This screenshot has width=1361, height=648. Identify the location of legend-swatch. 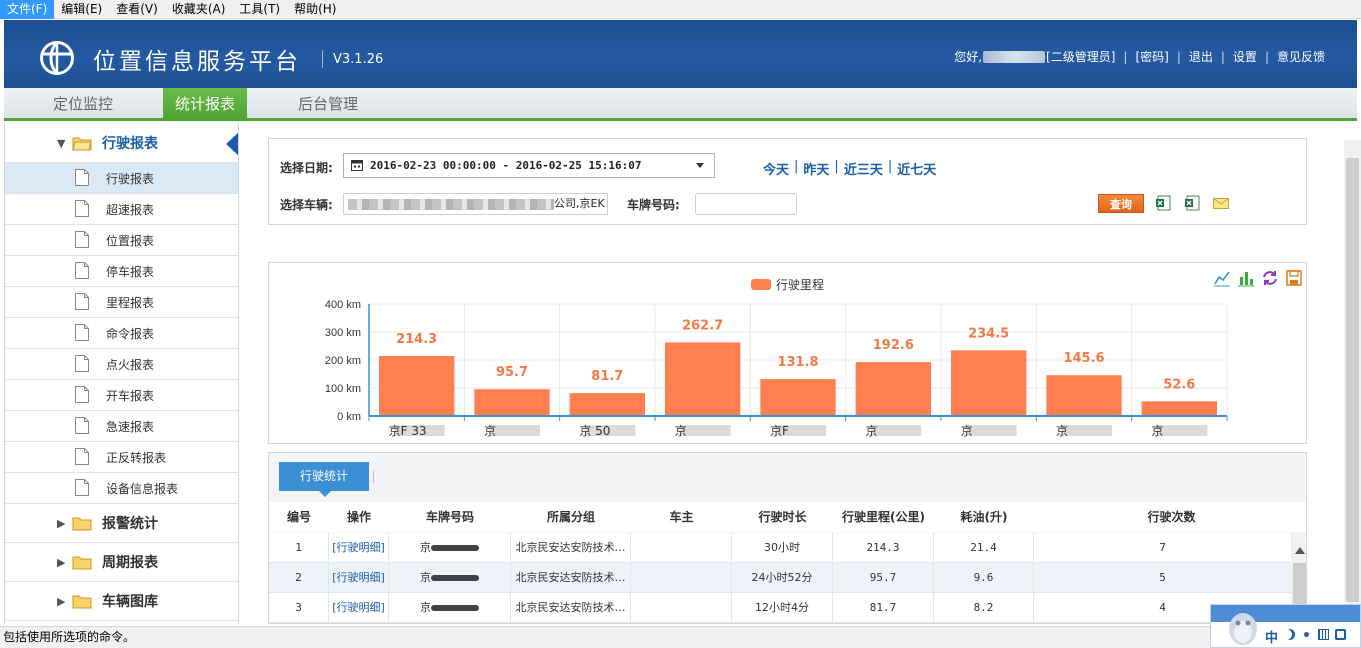
(761, 284).